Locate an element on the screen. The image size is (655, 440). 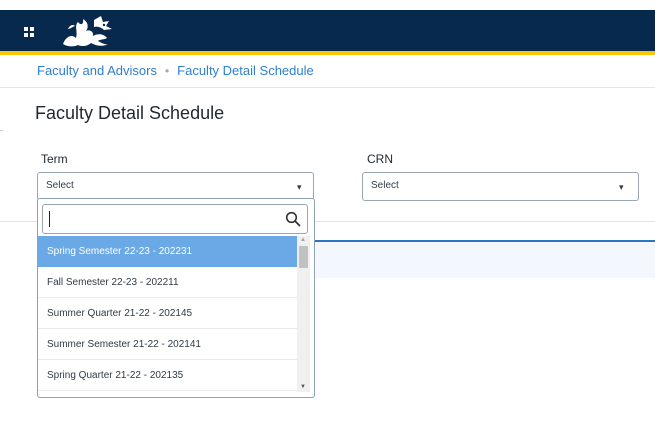
scroll-up-icon: ▲ is located at coordinates (303, 240).